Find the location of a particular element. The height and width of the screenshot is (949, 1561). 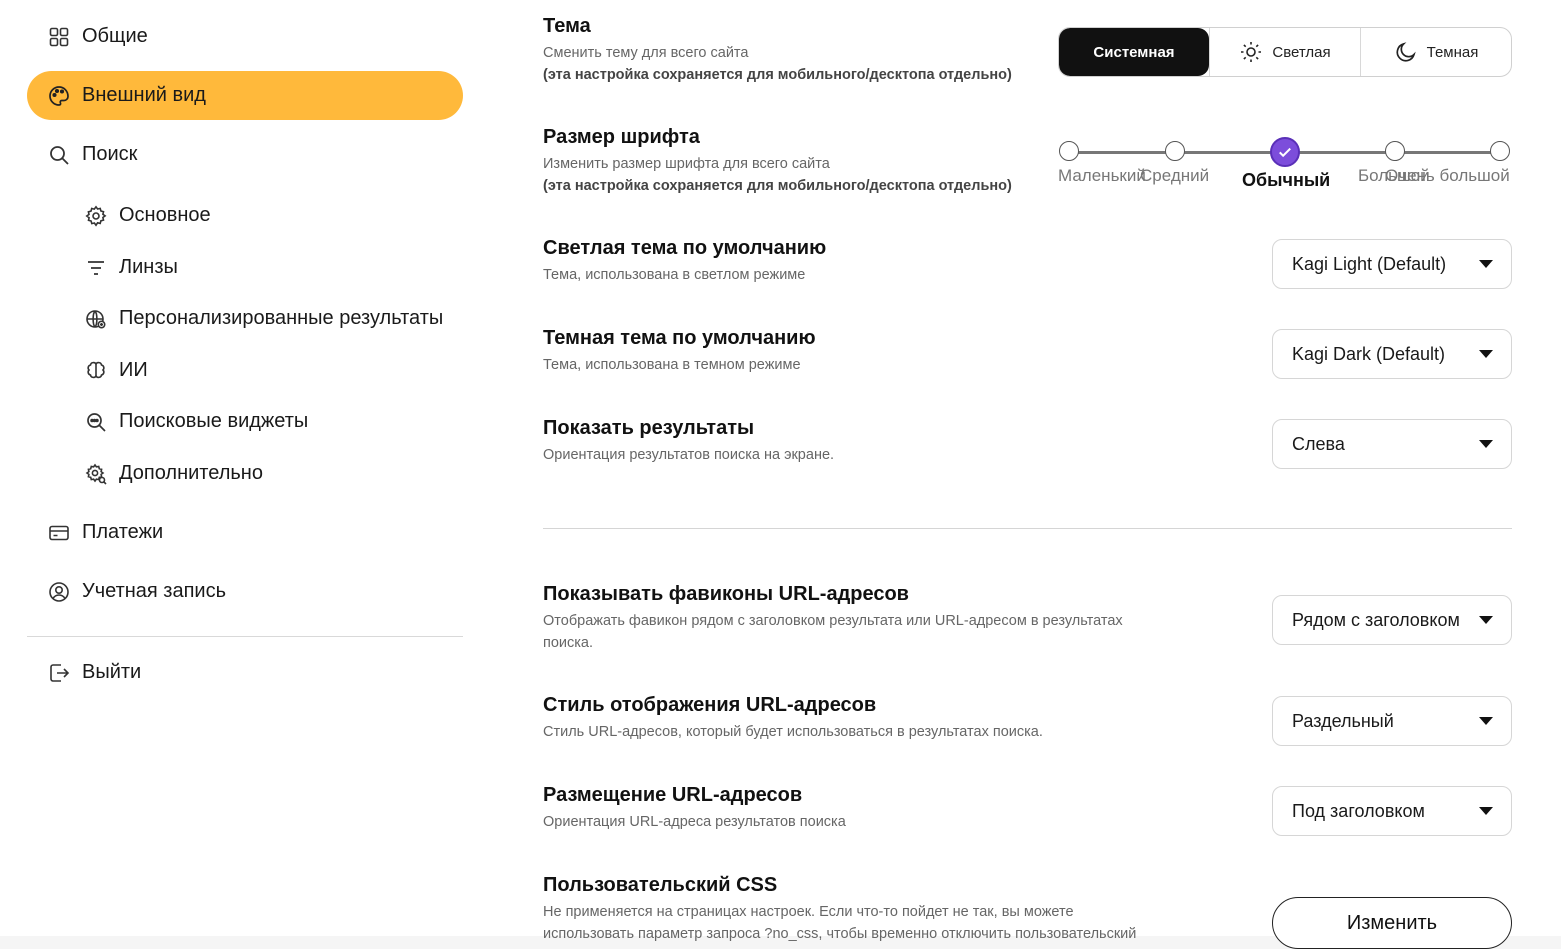

sidebar-item-search-widgets: Поисковые виджеты is located at coordinates (245, 421).